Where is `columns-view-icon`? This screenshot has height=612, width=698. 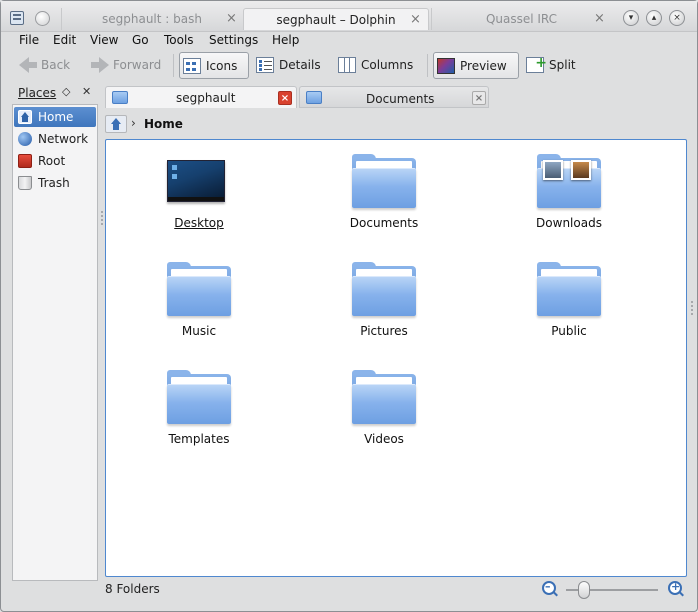
columns-view-icon is located at coordinates (347, 65).